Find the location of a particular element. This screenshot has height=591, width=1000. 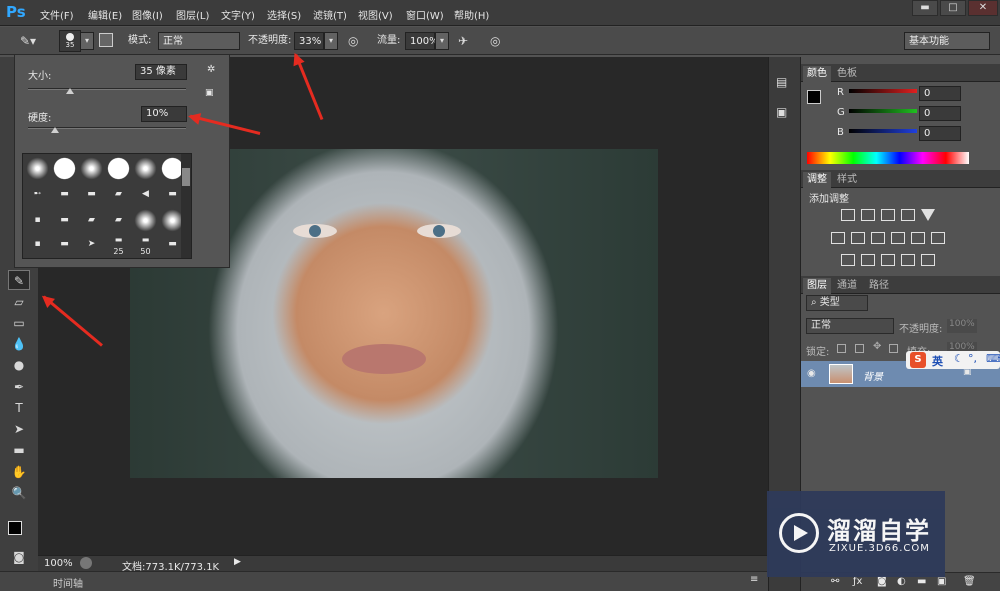

brush-panel-toggle-icon is located at coordinates (106, 40).